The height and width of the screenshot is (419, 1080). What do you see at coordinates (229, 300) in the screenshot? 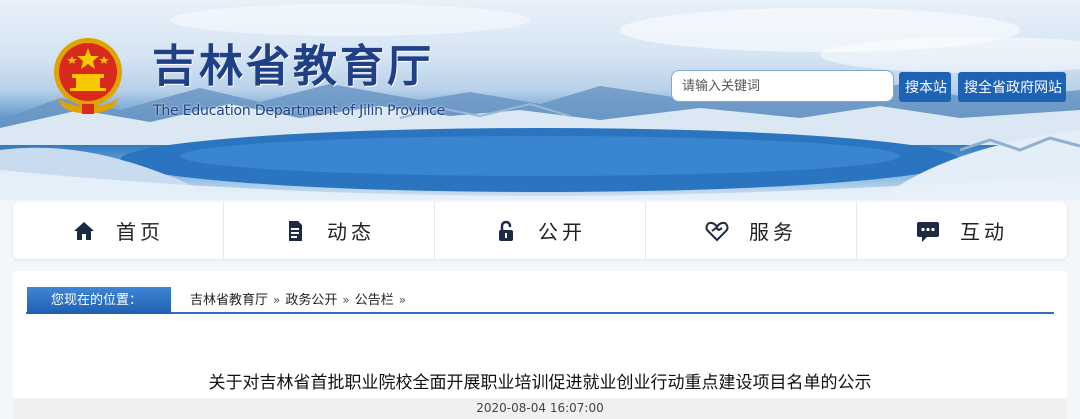
I see `breadcrumb-item: 吉林省教育厅` at bounding box center [229, 300].